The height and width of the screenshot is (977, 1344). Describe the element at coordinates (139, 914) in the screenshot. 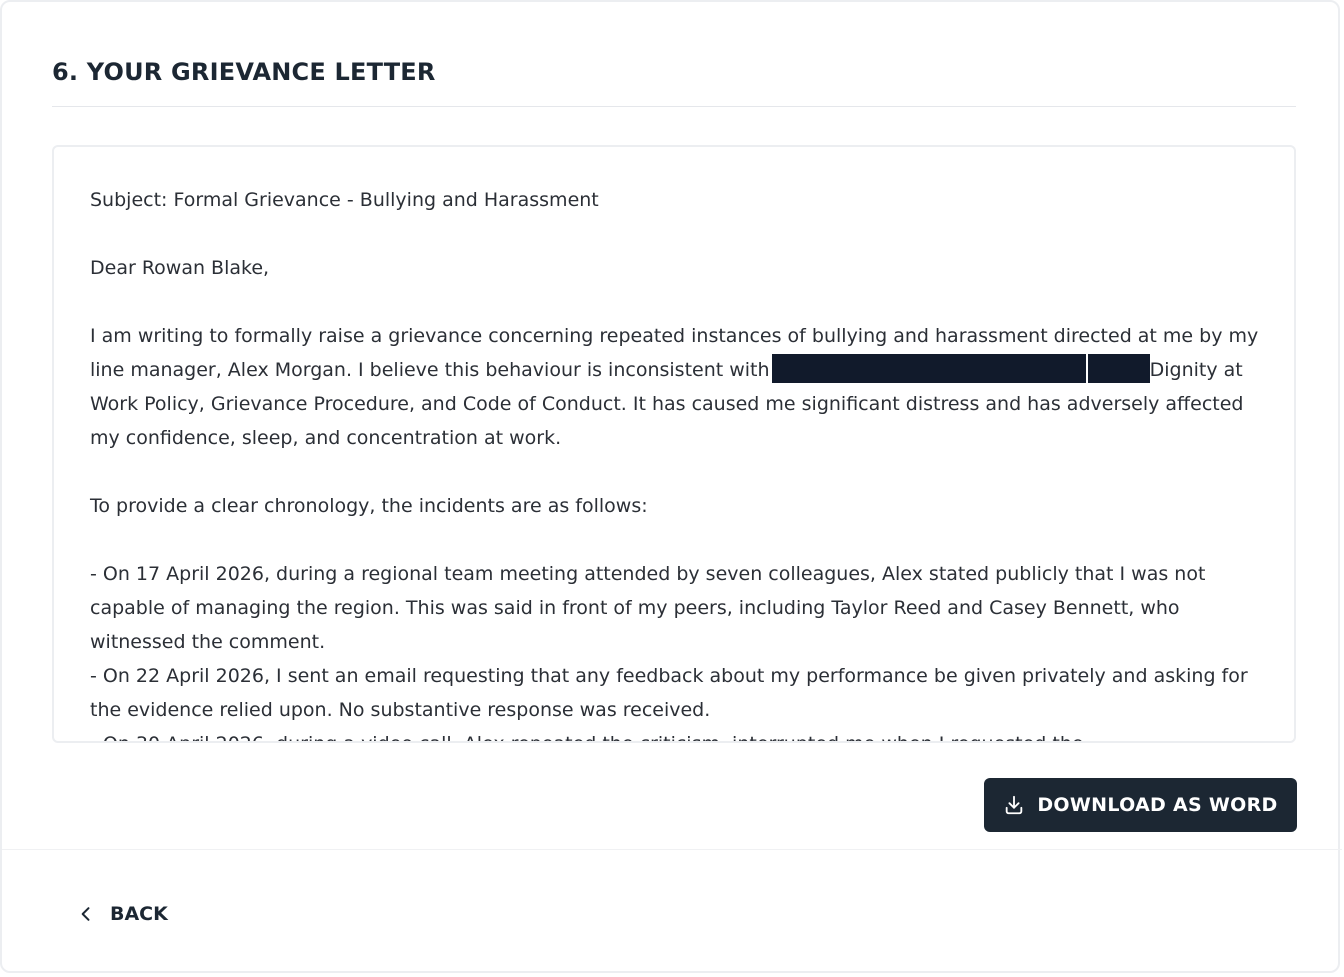

I see `back-button-label: BACK` at that location.